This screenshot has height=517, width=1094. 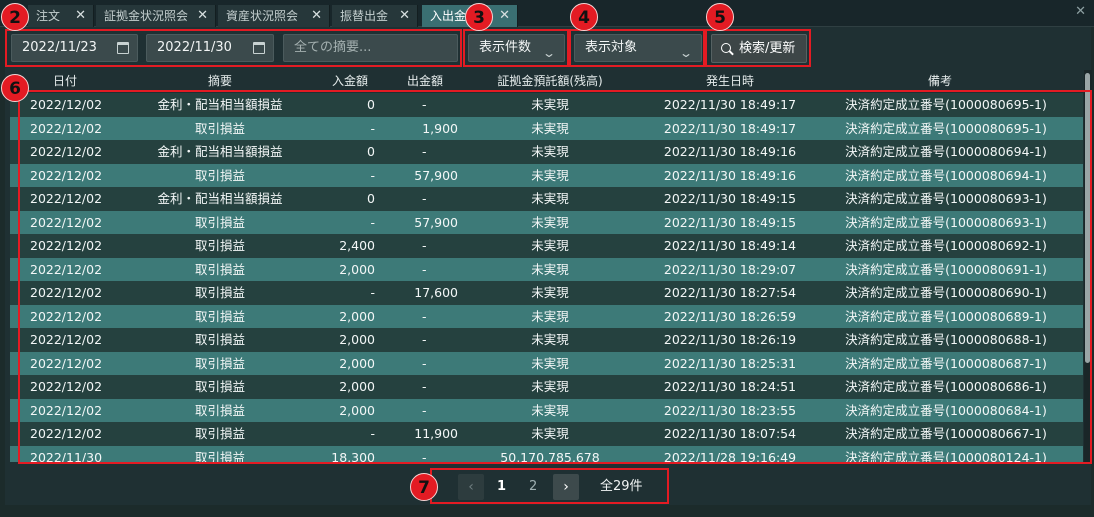 What do you see at coordinates (940, 81) in the screenshot?
I see `header-notes: 備考` at bounding box center [940, 81].